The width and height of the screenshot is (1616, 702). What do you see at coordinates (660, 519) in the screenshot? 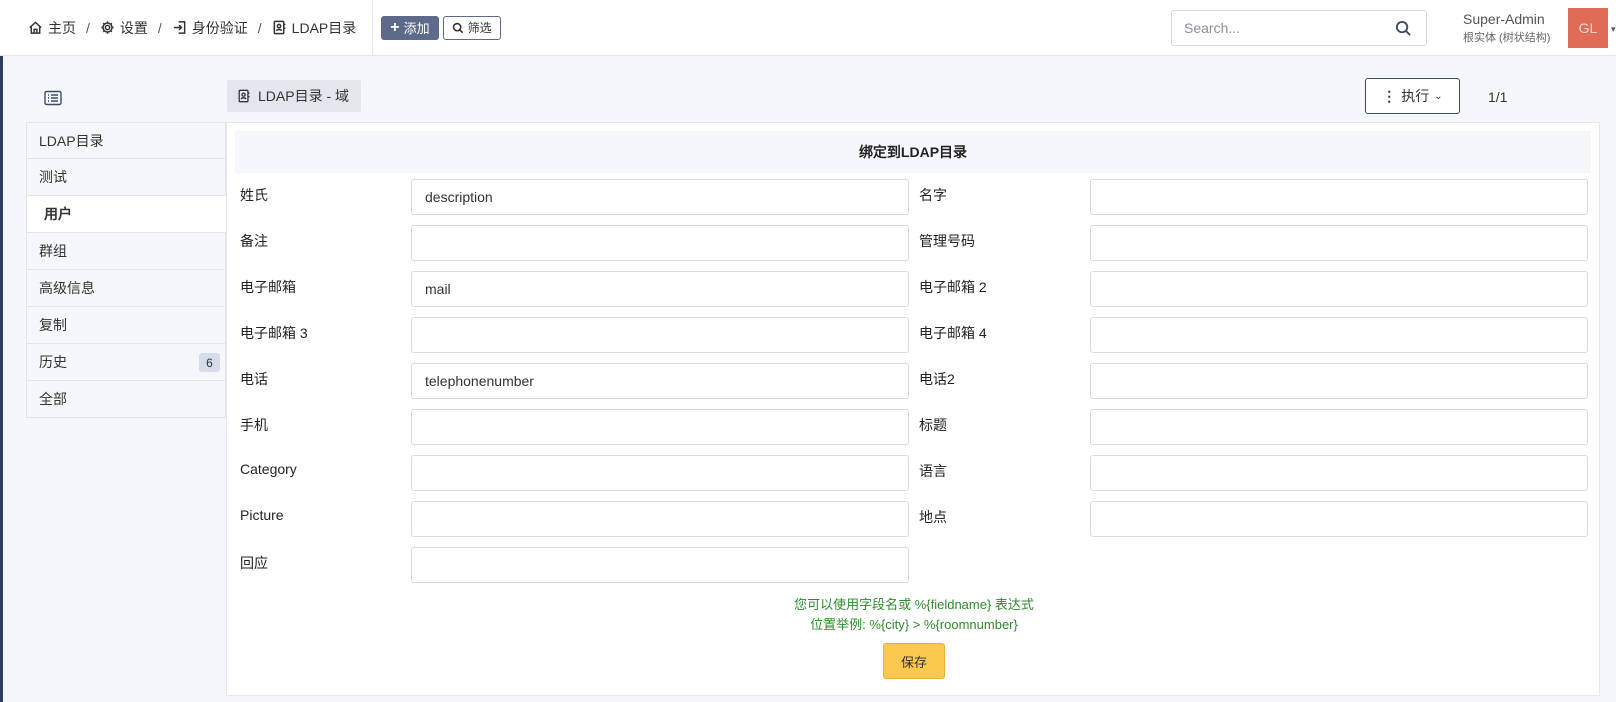
I see `picture-input` at bounding box center [660, 519].